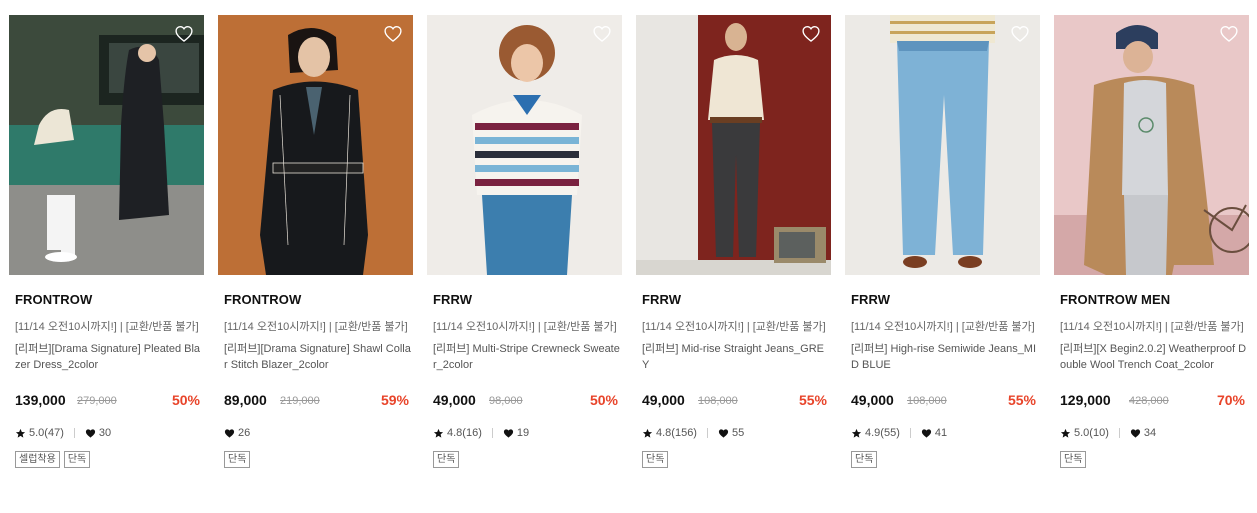  I want to click on rating-value: 4.8(16), so click(464, 433).